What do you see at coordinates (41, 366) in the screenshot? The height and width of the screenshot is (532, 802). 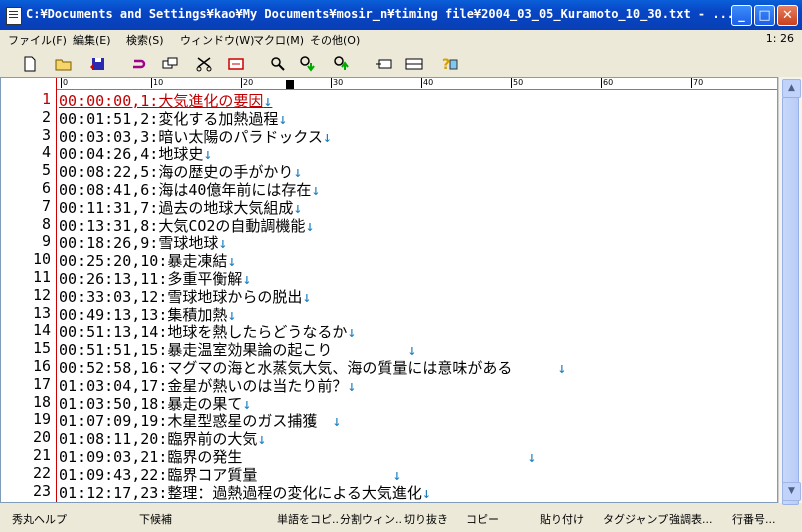 I see `line-number: 16` at bounding box center [41, 366].